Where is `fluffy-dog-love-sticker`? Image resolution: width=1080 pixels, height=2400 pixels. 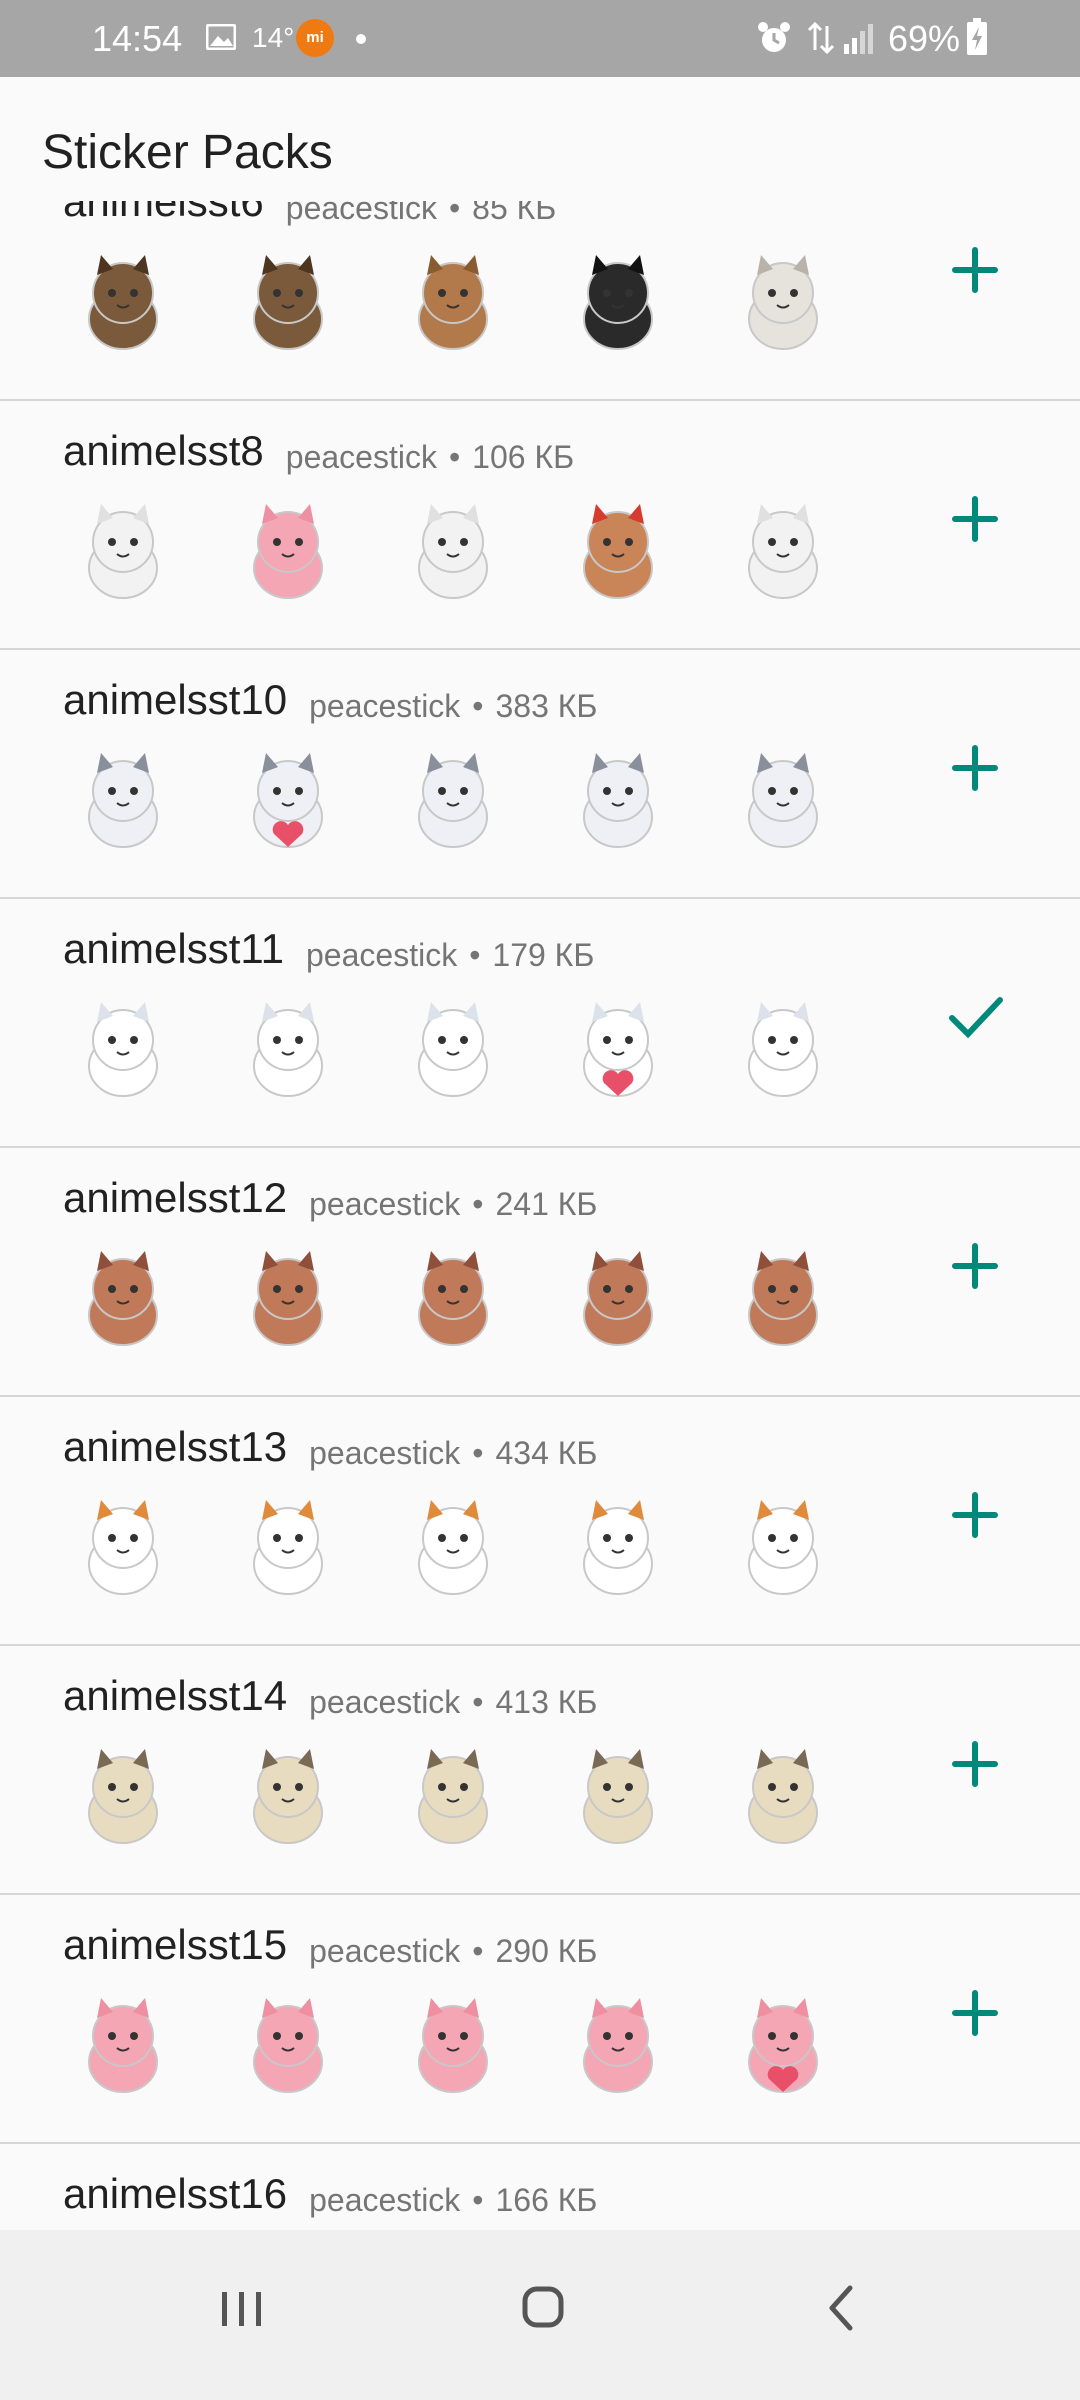 fluffy-dog-love-sticker is located at coordinates (288, 1049).